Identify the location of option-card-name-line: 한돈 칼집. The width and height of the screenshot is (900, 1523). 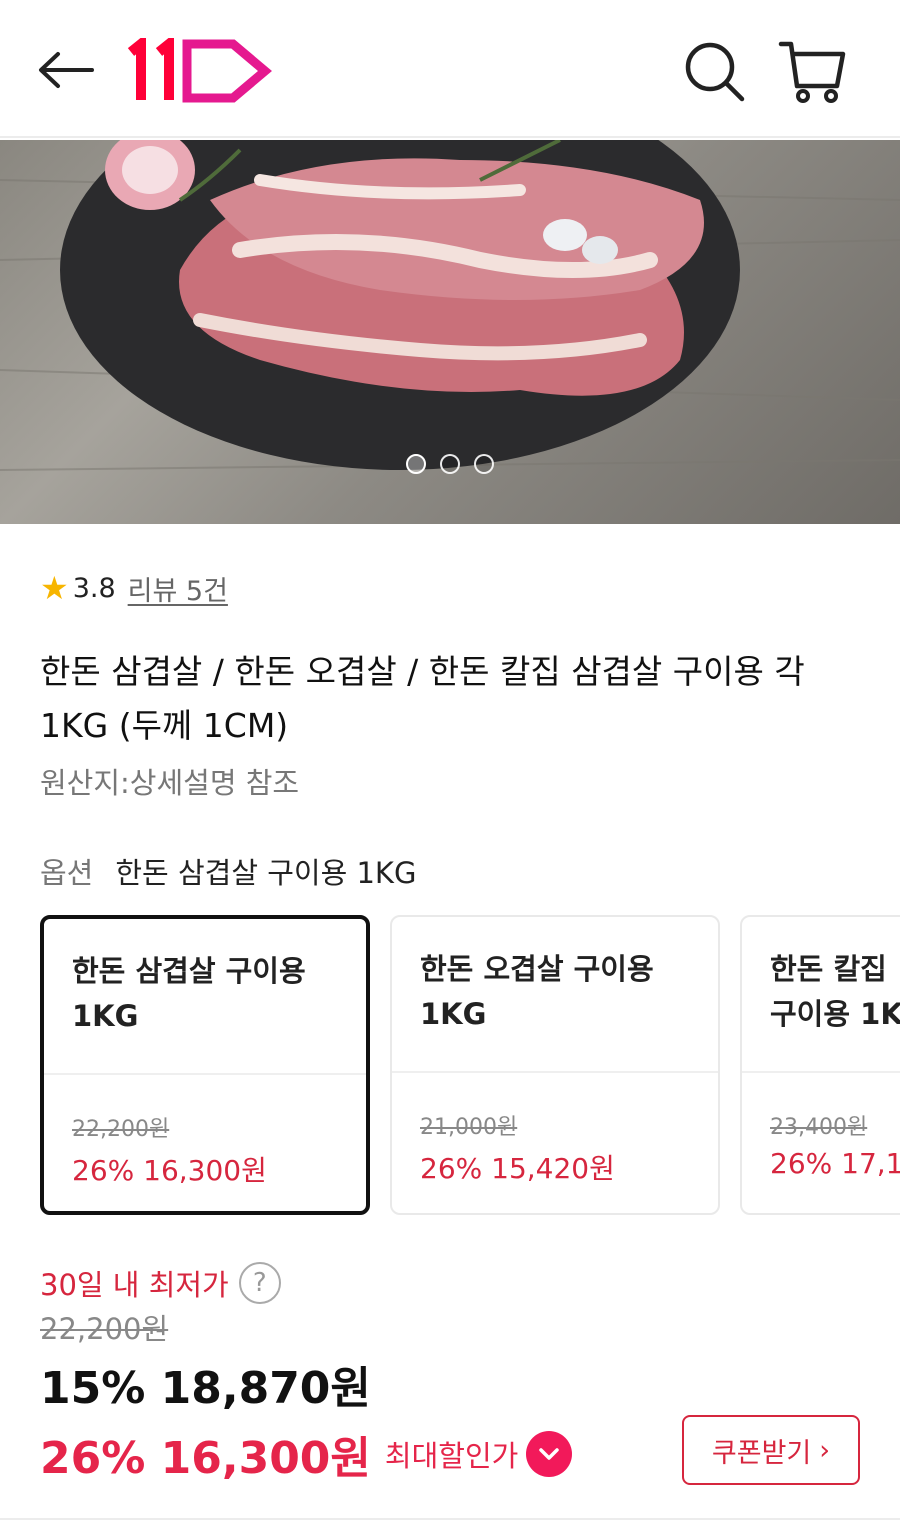
(828, 969).